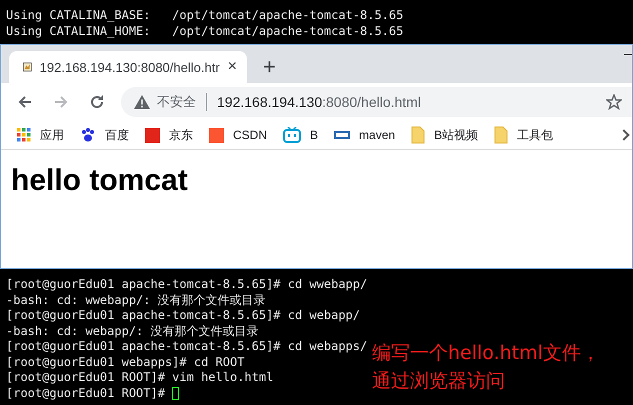 The image size is (633, 405). What do you see at coordinates (142, 102) in the screenshot?
I see `warning-icon` at bounding box center [142, 102].